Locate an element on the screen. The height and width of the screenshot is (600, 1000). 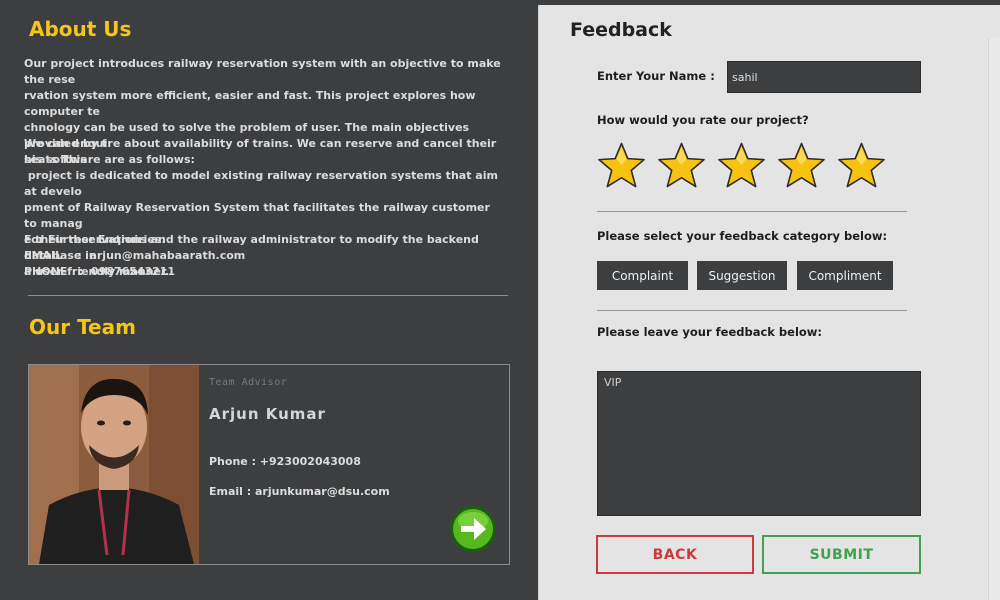
member-role: Team Advisor is located at coordinates (248, 382).